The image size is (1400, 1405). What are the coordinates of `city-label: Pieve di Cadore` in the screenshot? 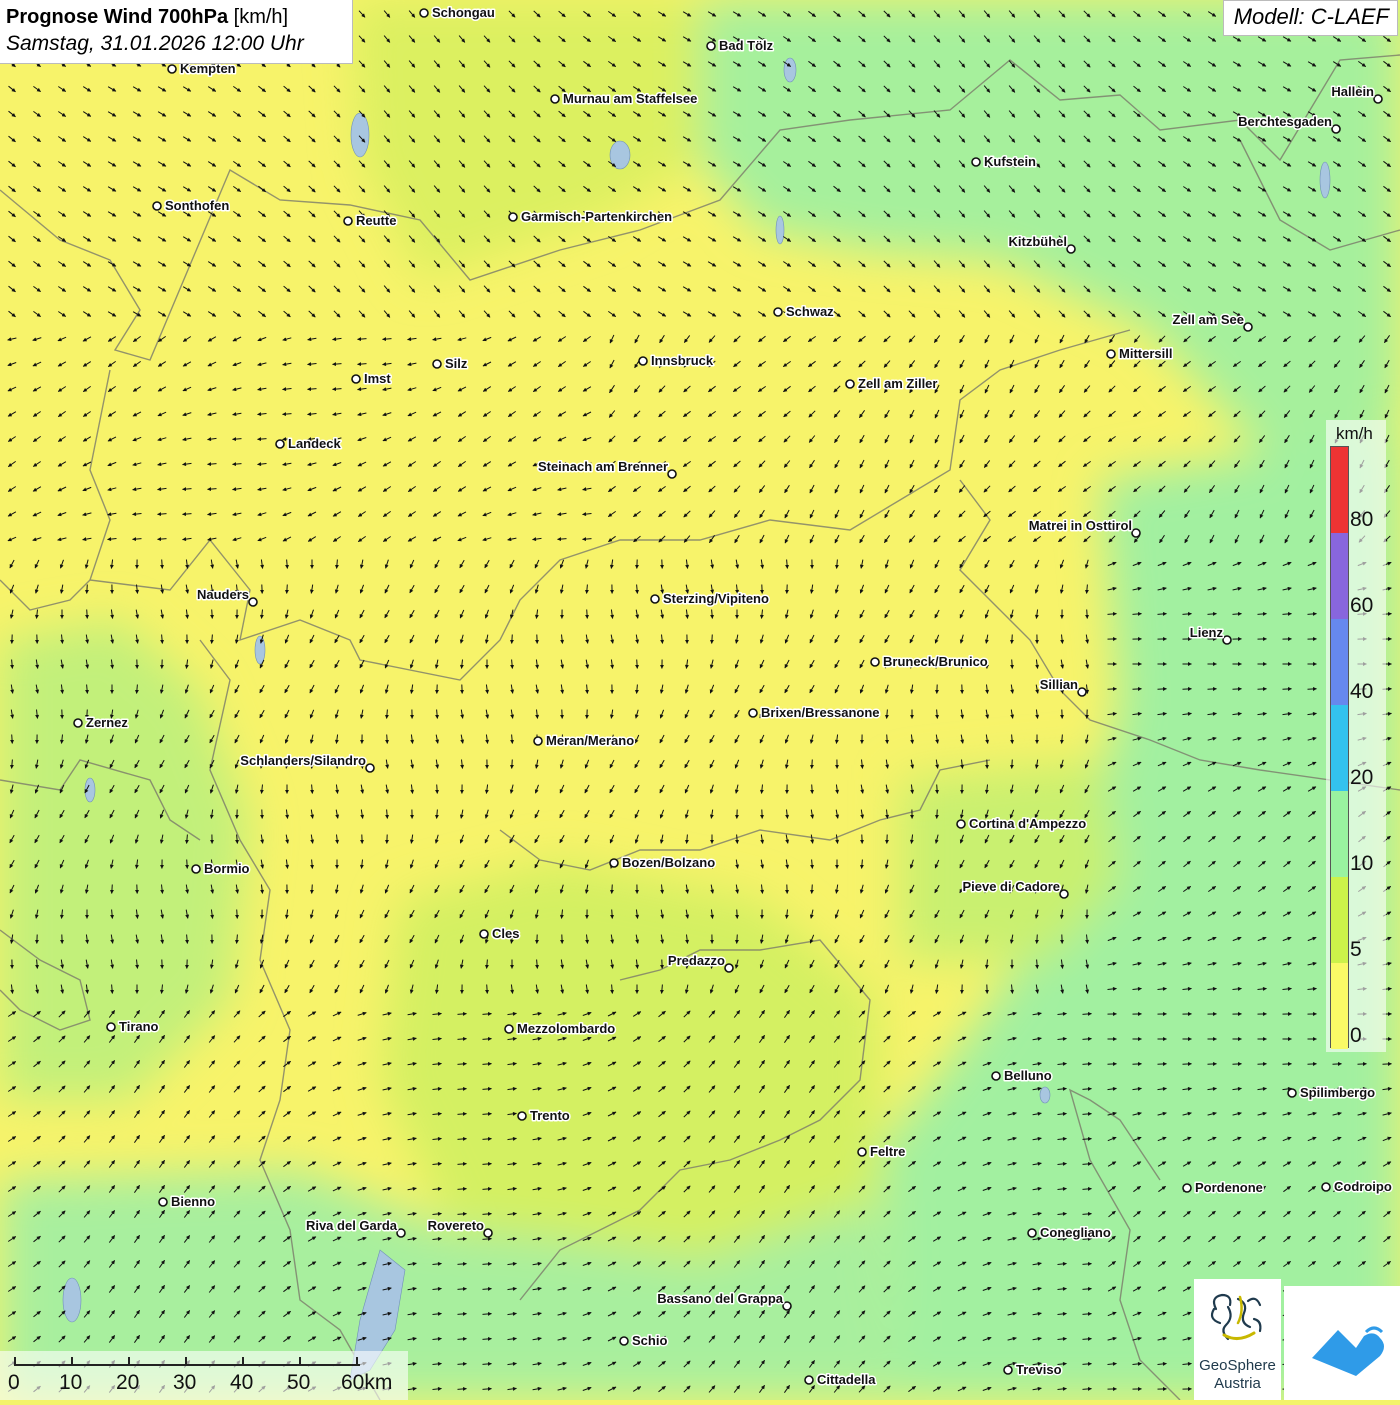 It's located at (1011, 886).